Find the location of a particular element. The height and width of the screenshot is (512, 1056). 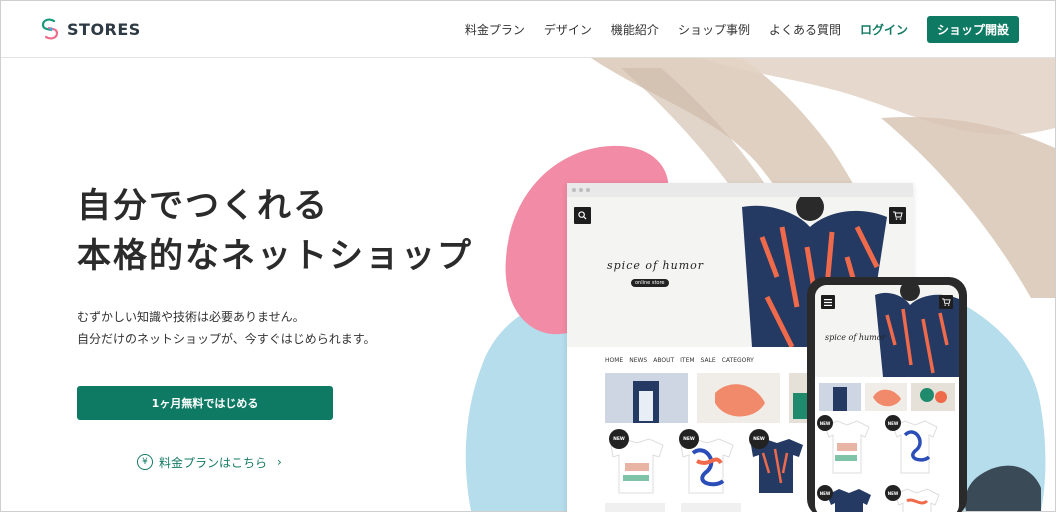

phone-screen: spice of humor NEW NEW NEW NEW is located at coordinates (887, 398).